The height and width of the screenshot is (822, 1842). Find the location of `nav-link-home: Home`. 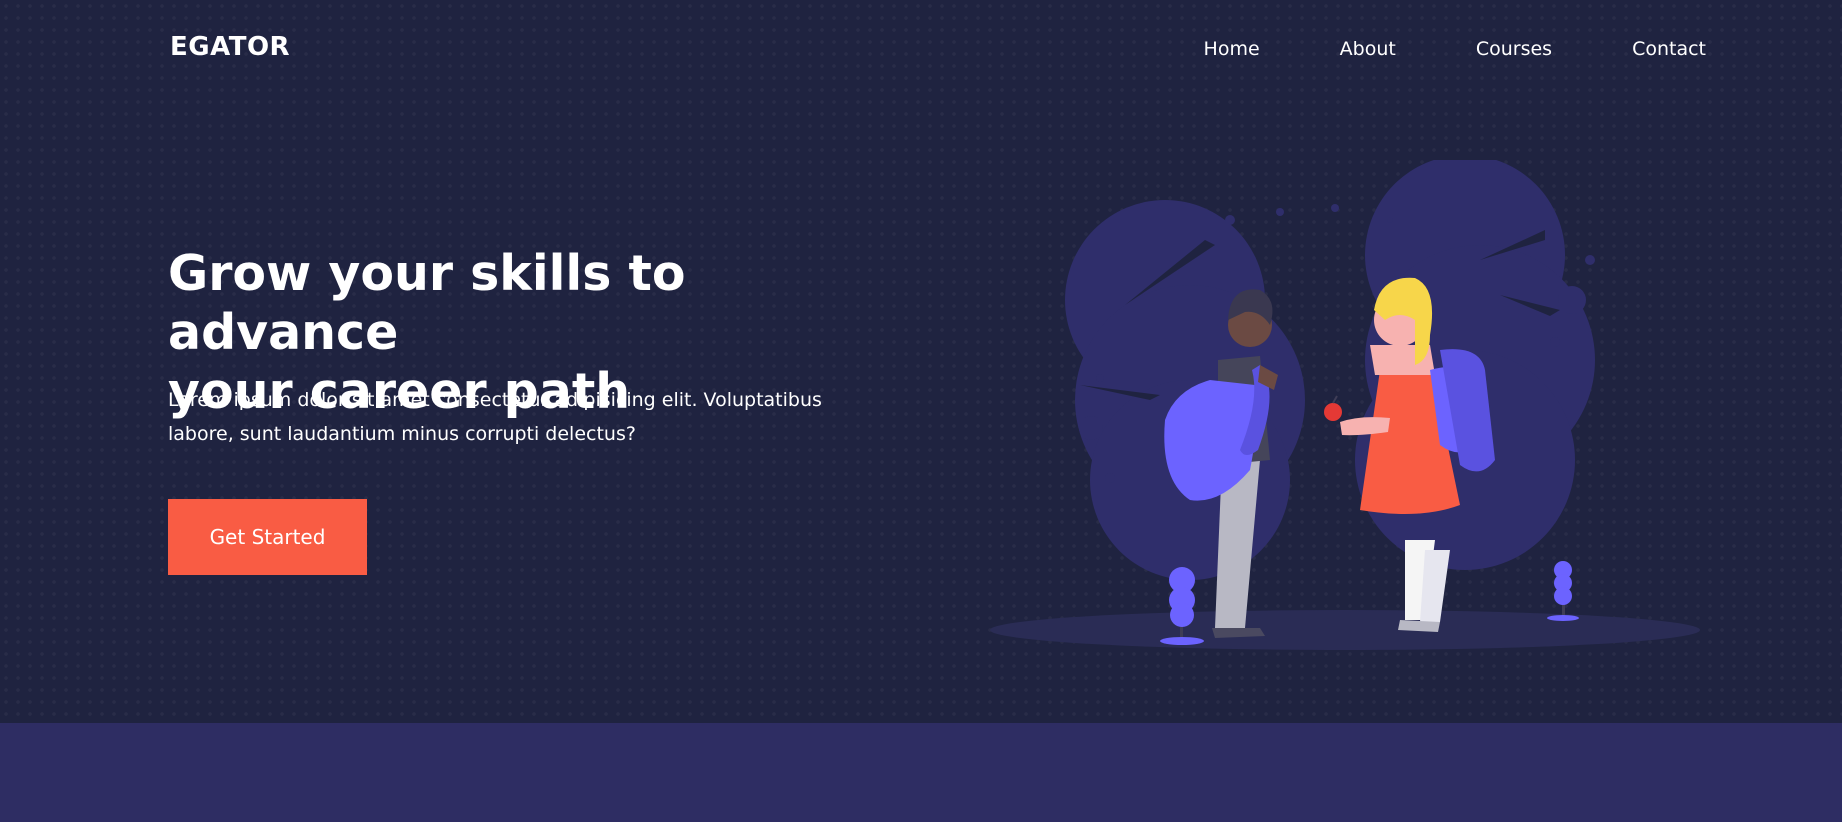

nav-link-home: Home is located at coordinates (1232, 49).